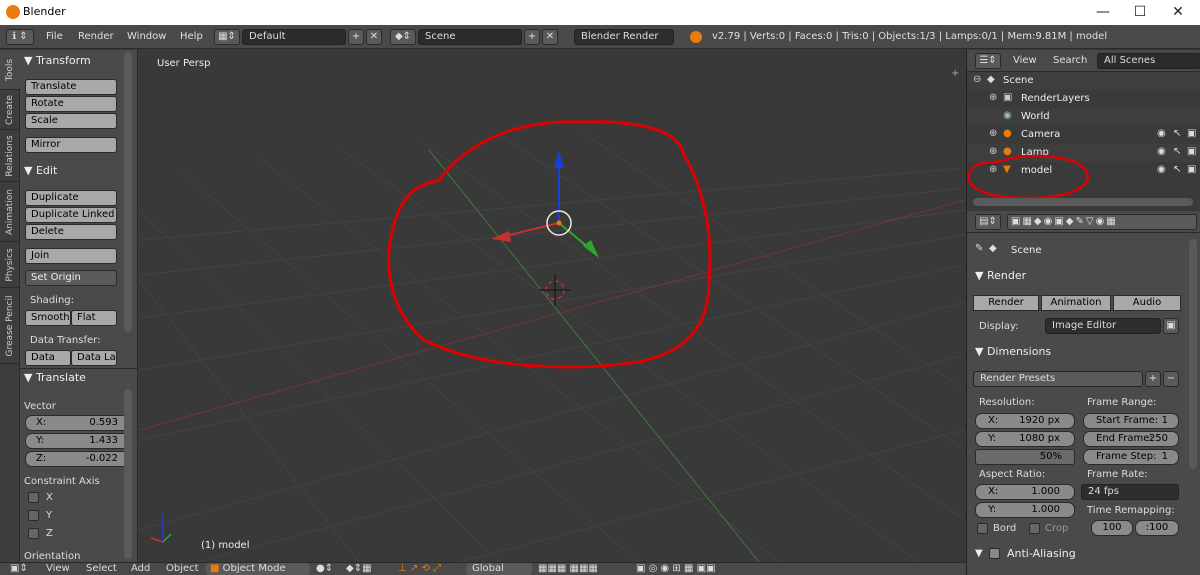  I want to click on scene-field: Scene, so click(470, 37).